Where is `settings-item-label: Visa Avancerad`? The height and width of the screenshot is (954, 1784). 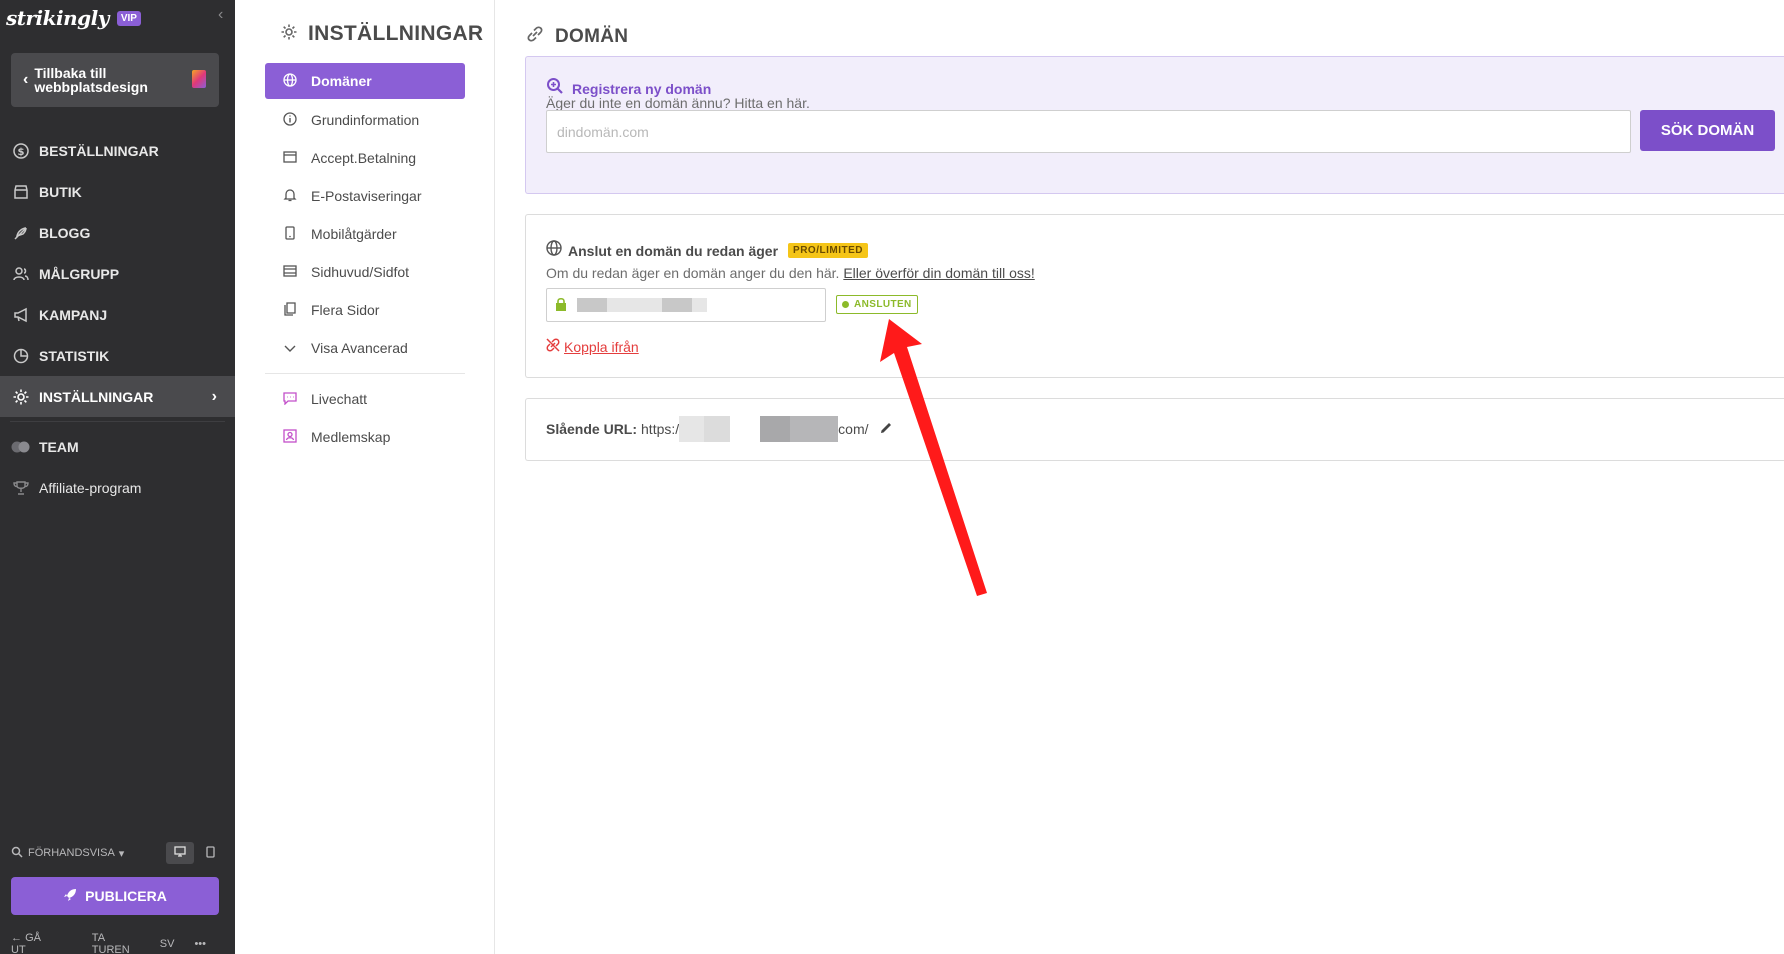 settings-item-label: Visa Avancerad is located at coordinates (359, 348).